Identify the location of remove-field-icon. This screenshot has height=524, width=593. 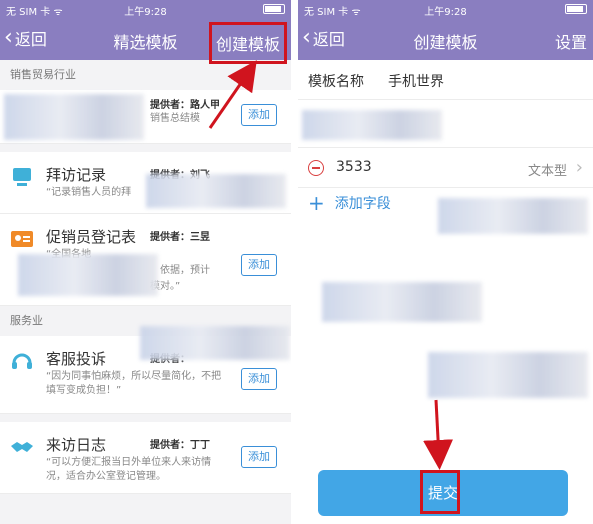
(316, 168).